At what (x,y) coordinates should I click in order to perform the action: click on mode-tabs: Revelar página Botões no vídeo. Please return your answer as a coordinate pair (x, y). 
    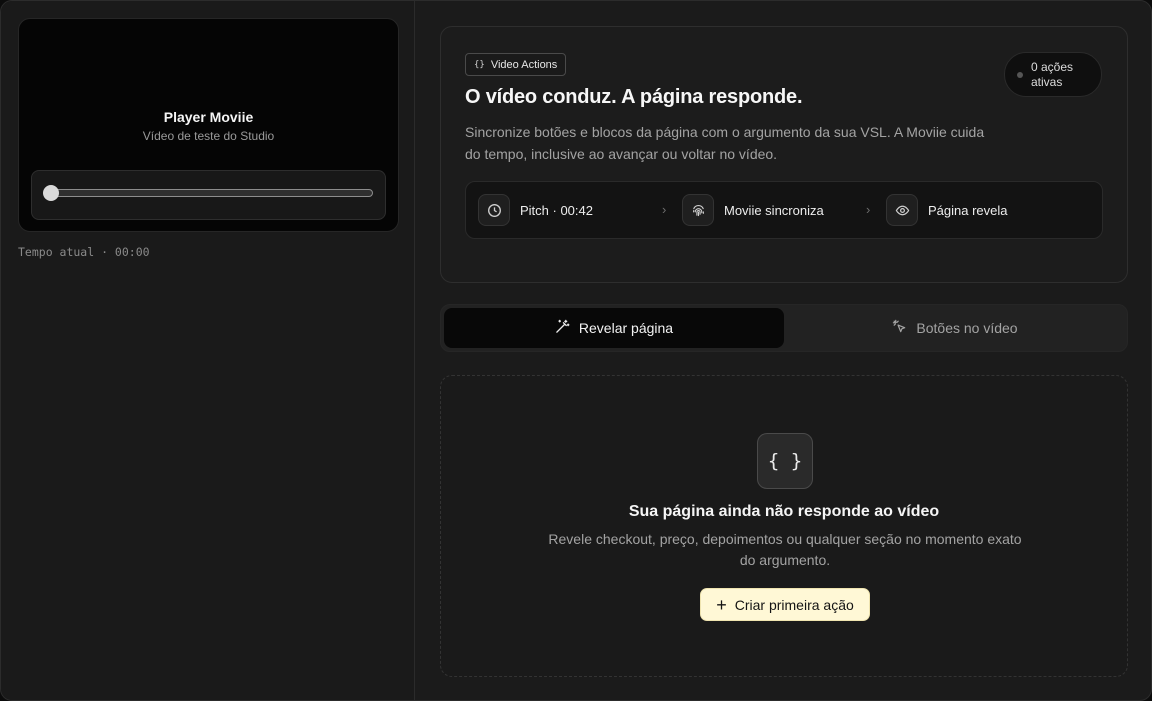
    Looking at the image, I should click on (784, 328).